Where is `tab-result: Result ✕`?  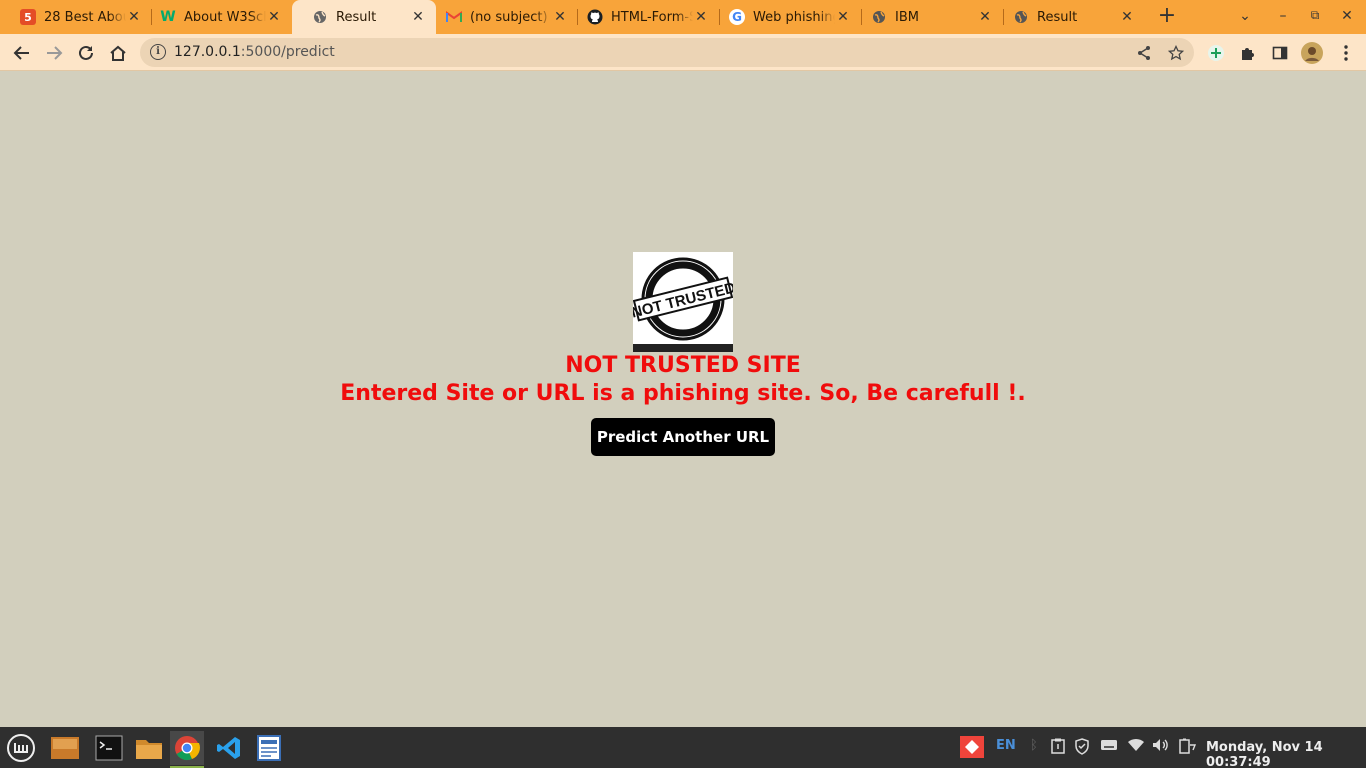
tab-result: Result ✕ is located at coordinates (1069, 17).